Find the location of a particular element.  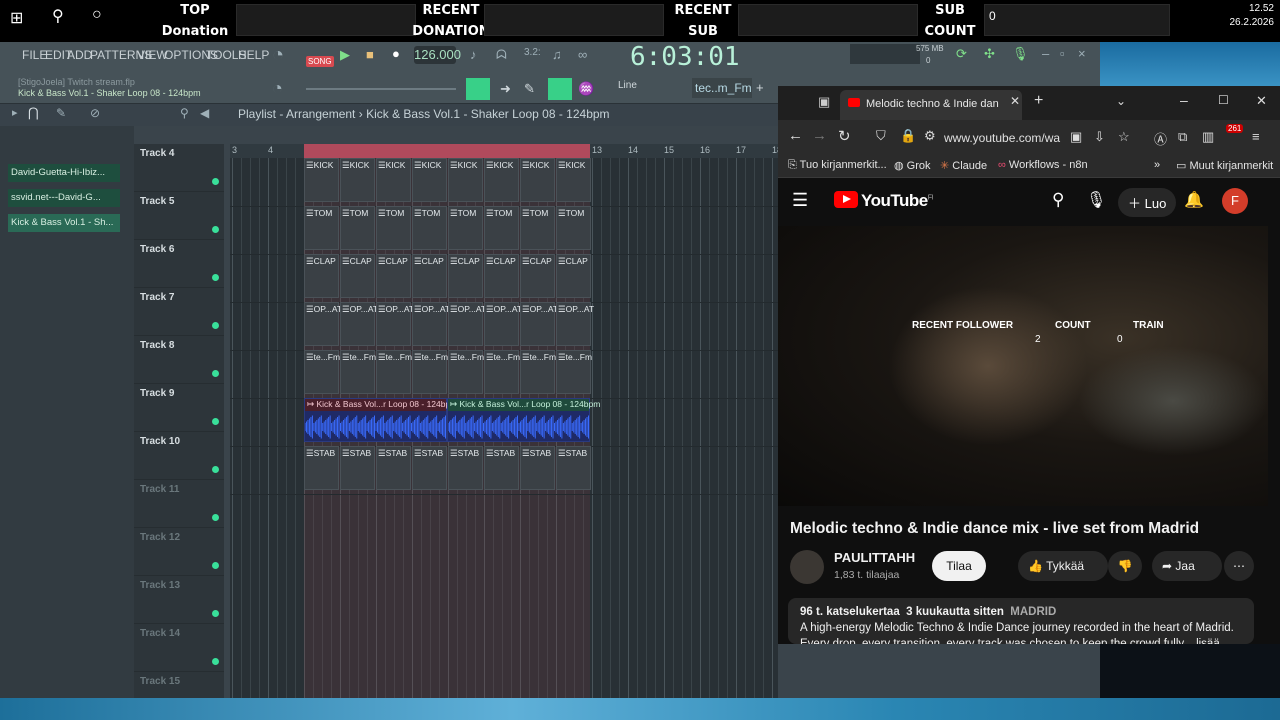

forward-icon: → is located at coordinates (819, 135).